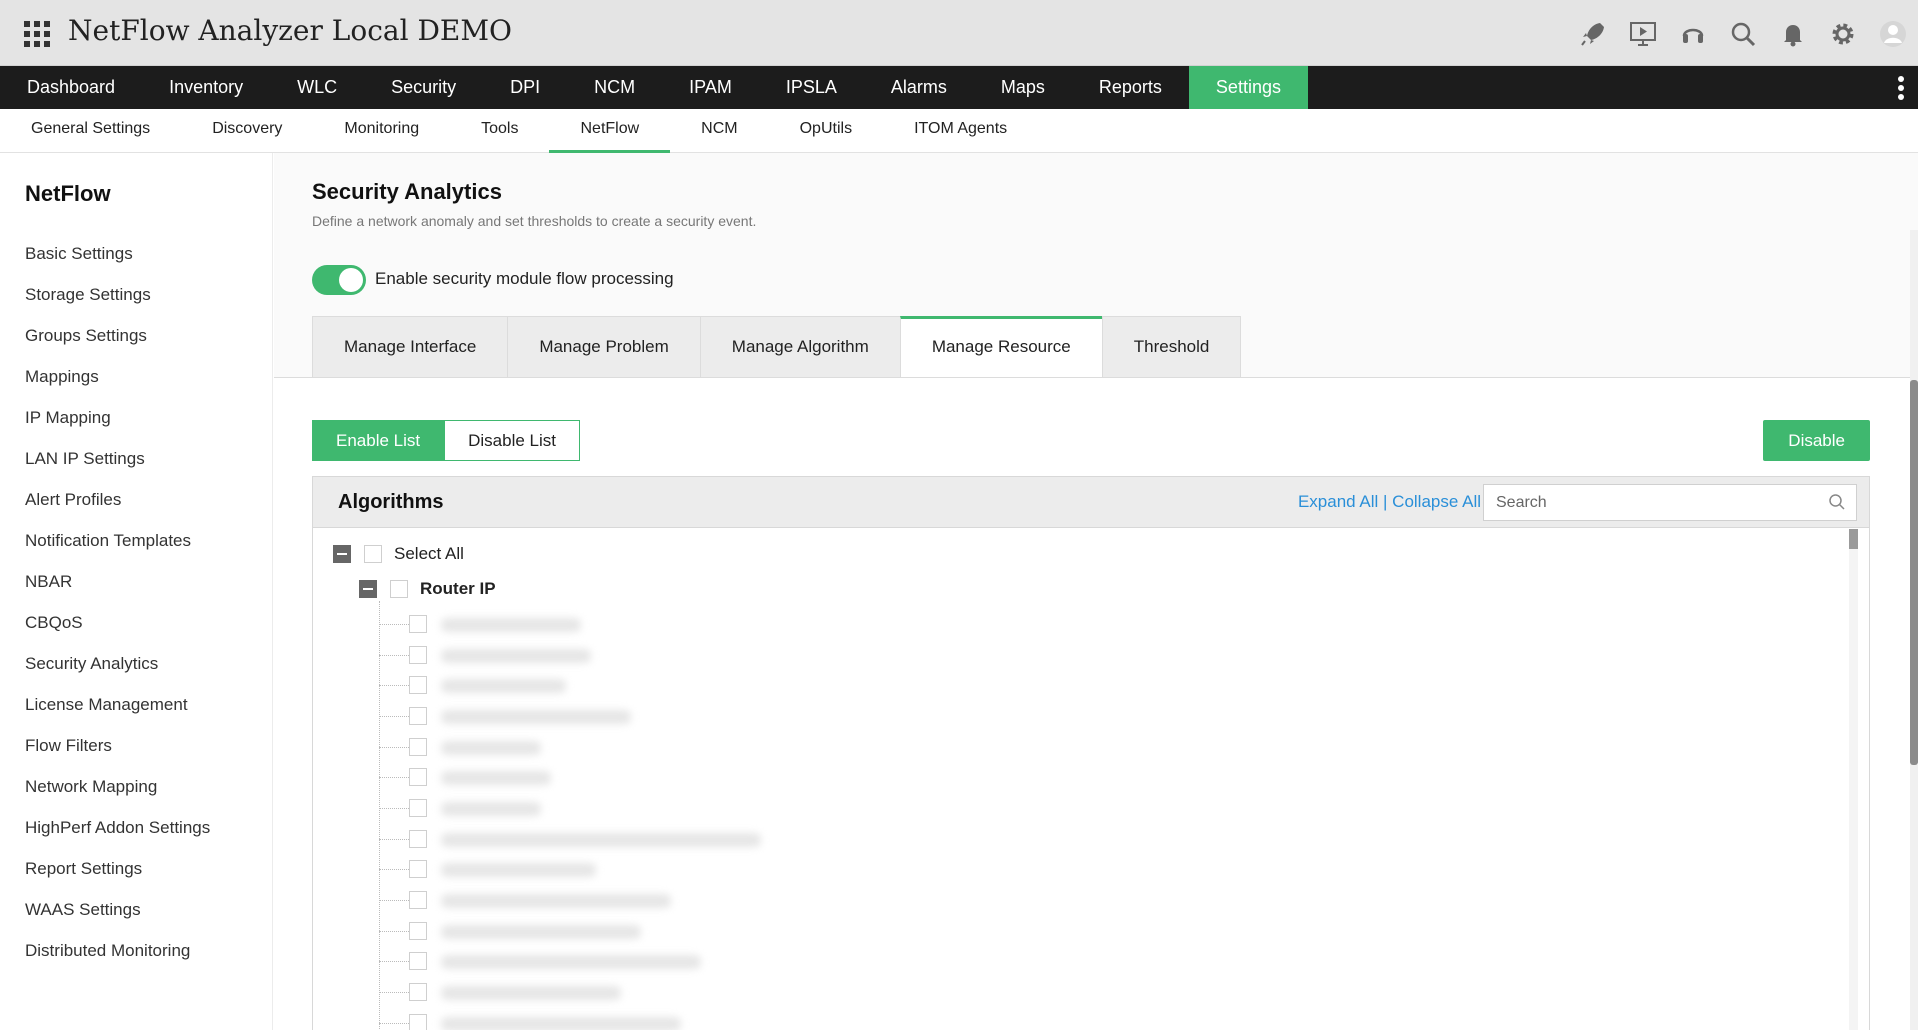 This screenshot has height=1030, width=1918. I want to click on subnav-general-settings: General Settings, so click(90, 131).